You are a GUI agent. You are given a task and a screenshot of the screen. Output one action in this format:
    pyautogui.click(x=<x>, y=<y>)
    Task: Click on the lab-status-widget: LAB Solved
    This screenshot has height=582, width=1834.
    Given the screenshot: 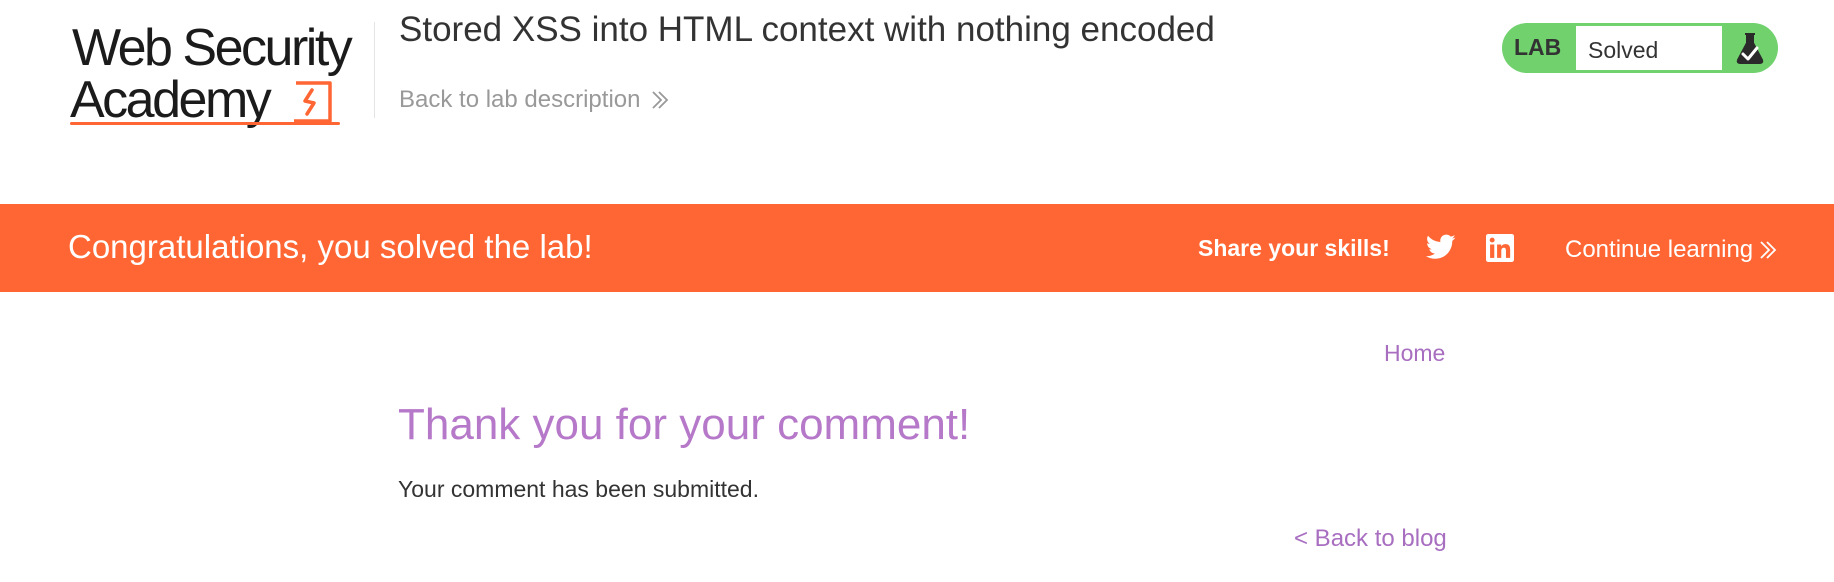 What is the action you would take?
    pyautogui.click(x=1640, y=48)
    